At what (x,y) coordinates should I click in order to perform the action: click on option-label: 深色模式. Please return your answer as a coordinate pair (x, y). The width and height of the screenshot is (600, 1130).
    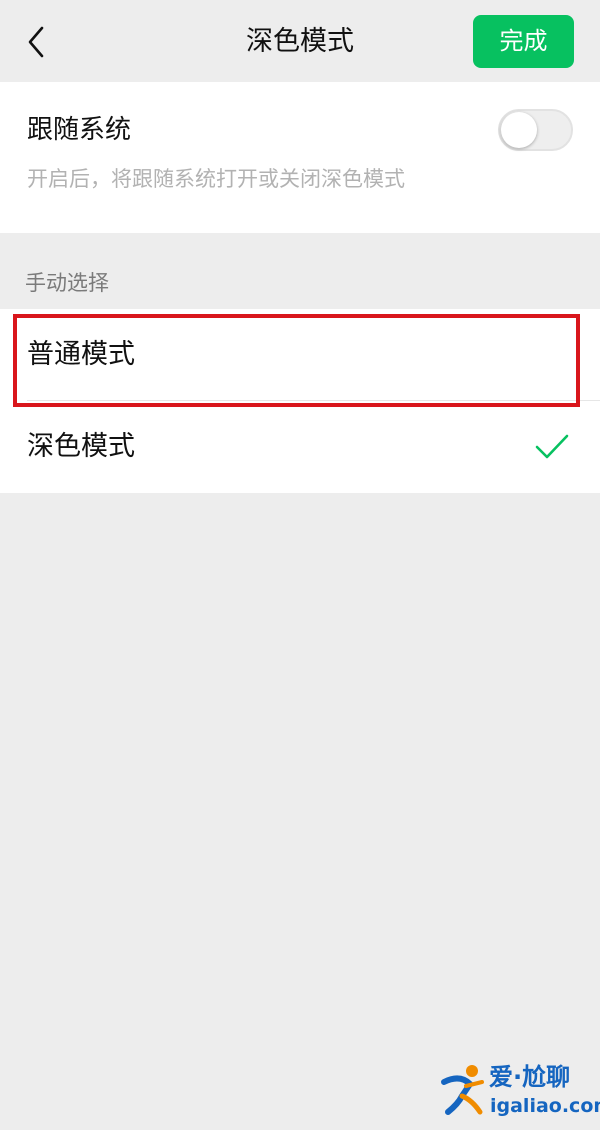
    Looking at the image, I should click on (81, 446).